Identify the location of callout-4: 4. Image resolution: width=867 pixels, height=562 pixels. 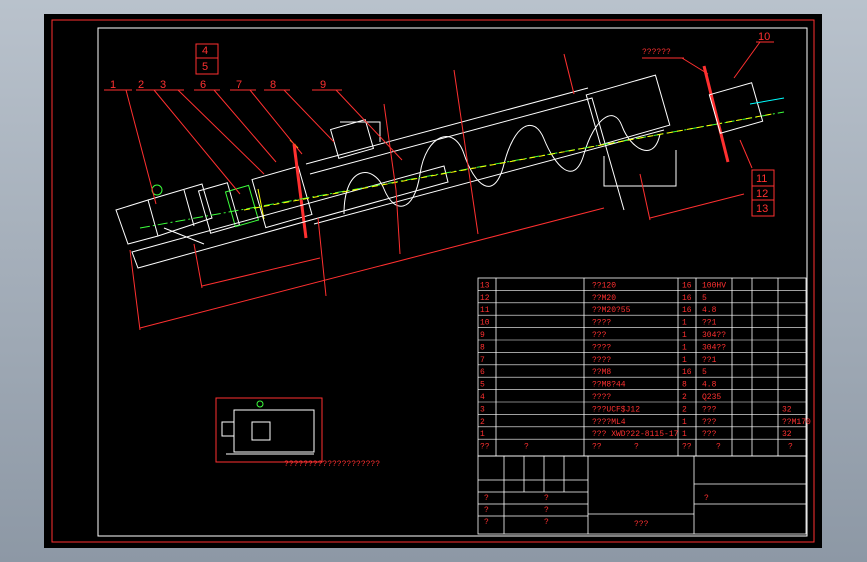
(205, 51).